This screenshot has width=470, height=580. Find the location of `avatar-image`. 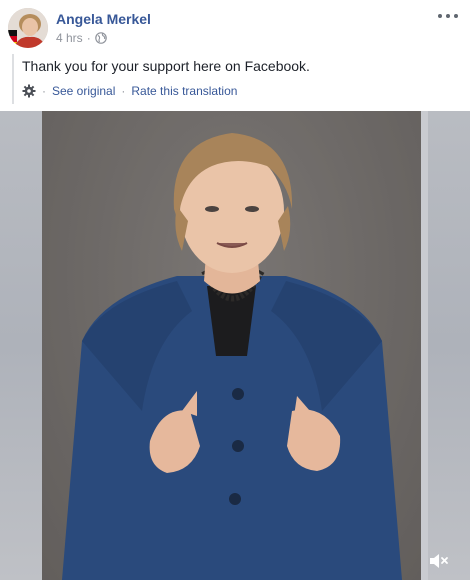

avatar-image is located at coordinates (28, 28).